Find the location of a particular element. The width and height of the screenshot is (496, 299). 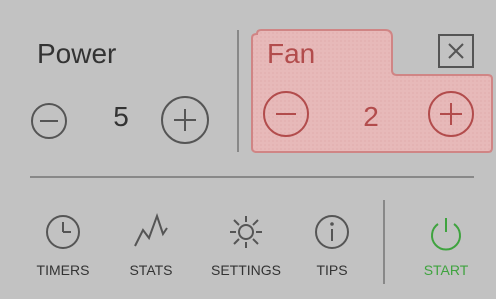

nav-label-timers: TIMERS is located at coordinates (63, 270).